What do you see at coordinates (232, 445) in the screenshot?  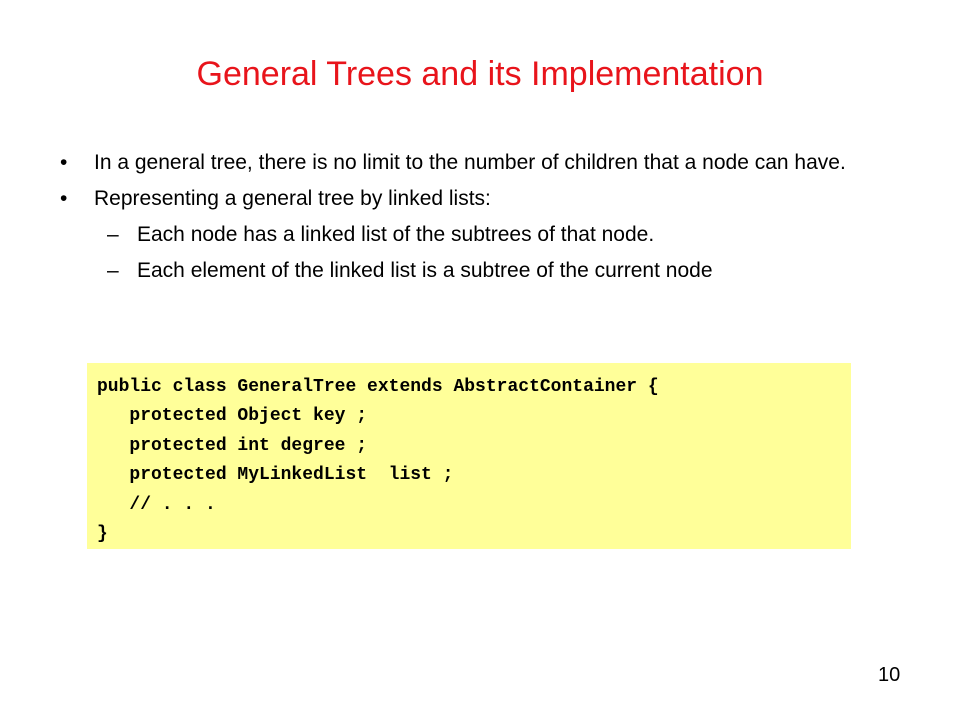 I see `code-line: protected int degree ;` at bounding box center [232, 445].